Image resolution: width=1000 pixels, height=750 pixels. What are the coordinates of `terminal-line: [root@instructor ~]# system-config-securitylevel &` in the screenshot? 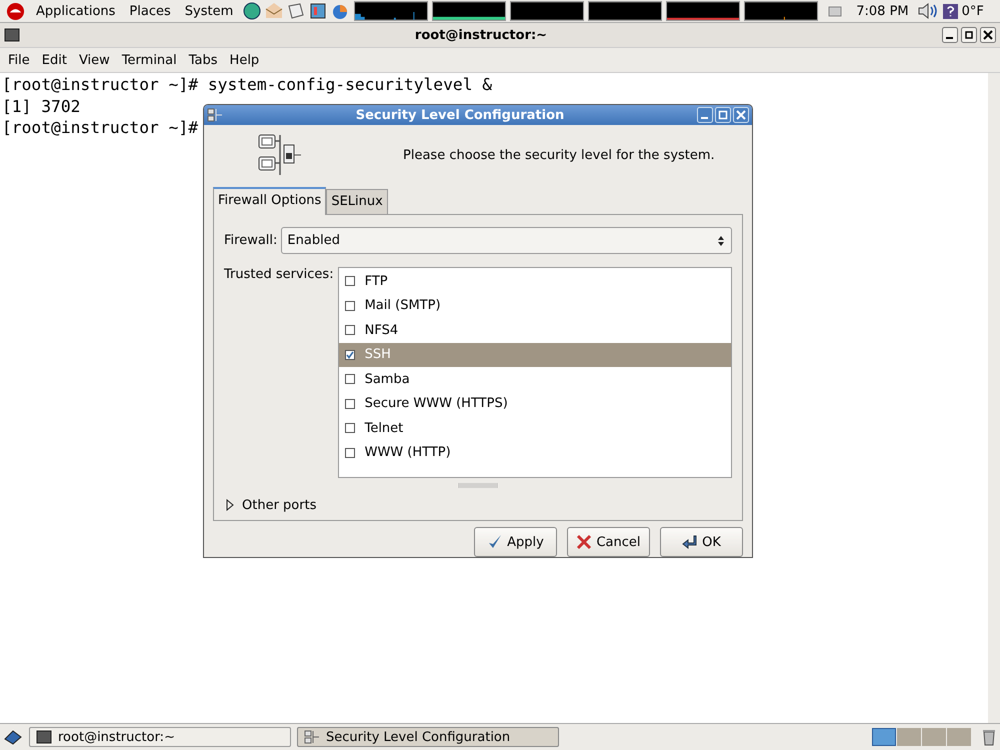 It's located at (247, 85).